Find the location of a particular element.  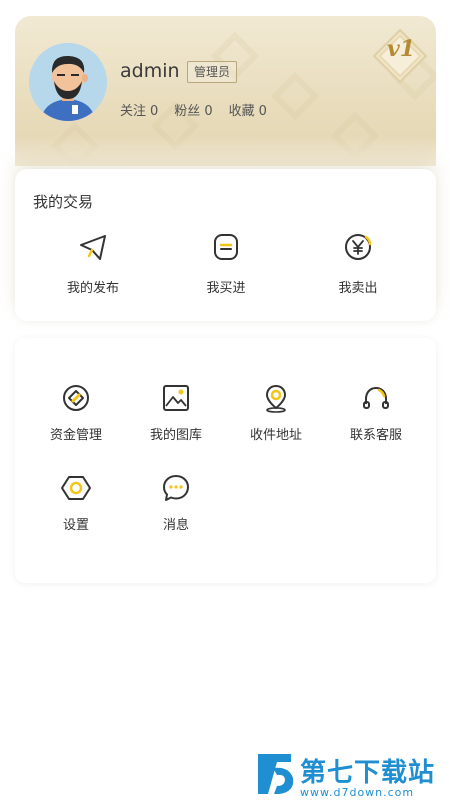

watermark-title: 第七下载站 is located at coordinates (368, 773).